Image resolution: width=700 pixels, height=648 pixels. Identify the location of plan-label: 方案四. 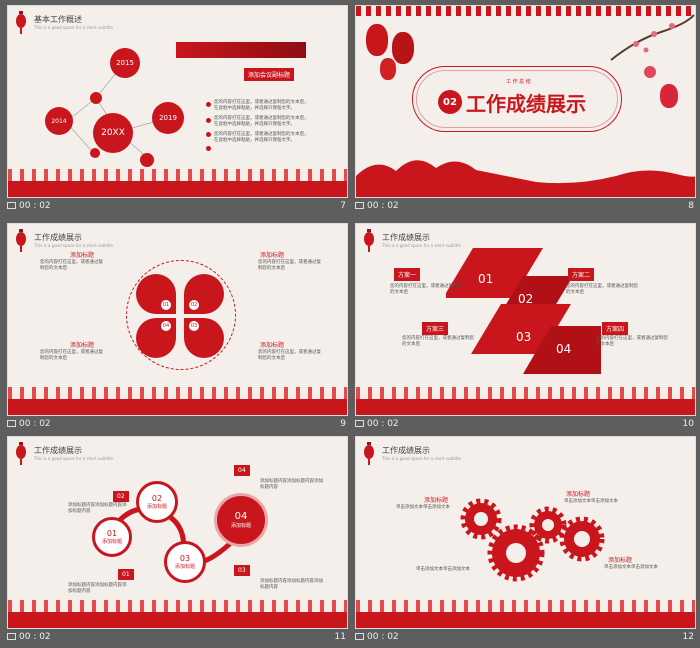
(615, 328).